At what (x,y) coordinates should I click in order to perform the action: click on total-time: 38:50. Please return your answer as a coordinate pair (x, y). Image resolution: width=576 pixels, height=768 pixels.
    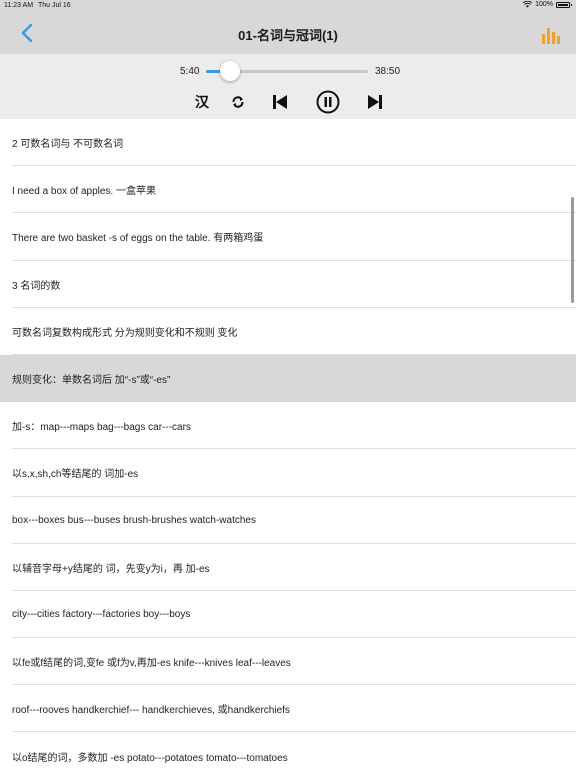
    Looking at the image, I should click on (388, 71).